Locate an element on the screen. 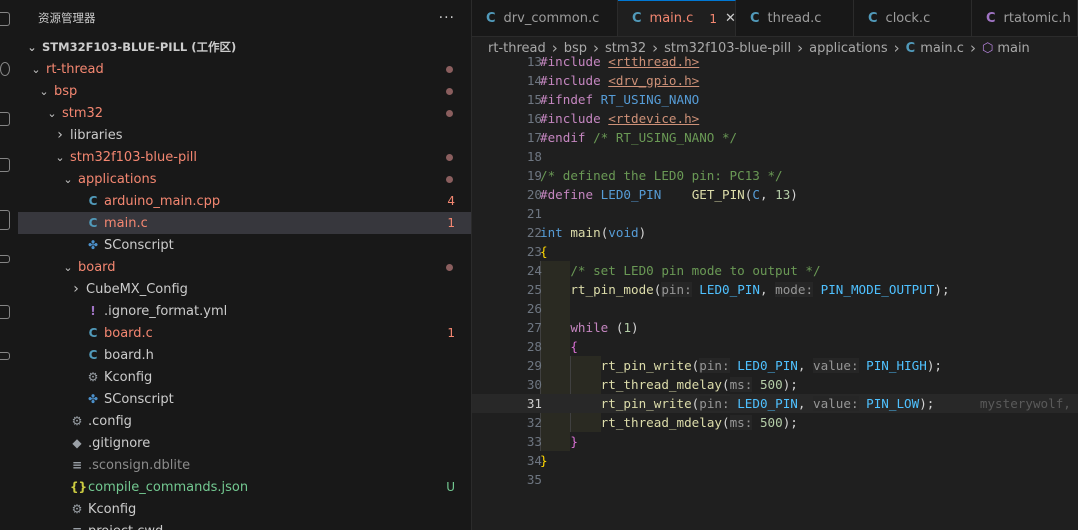 The height and width of the screenshot is (530, 1078). line-number: 23 is located at coordinates (534, 251).